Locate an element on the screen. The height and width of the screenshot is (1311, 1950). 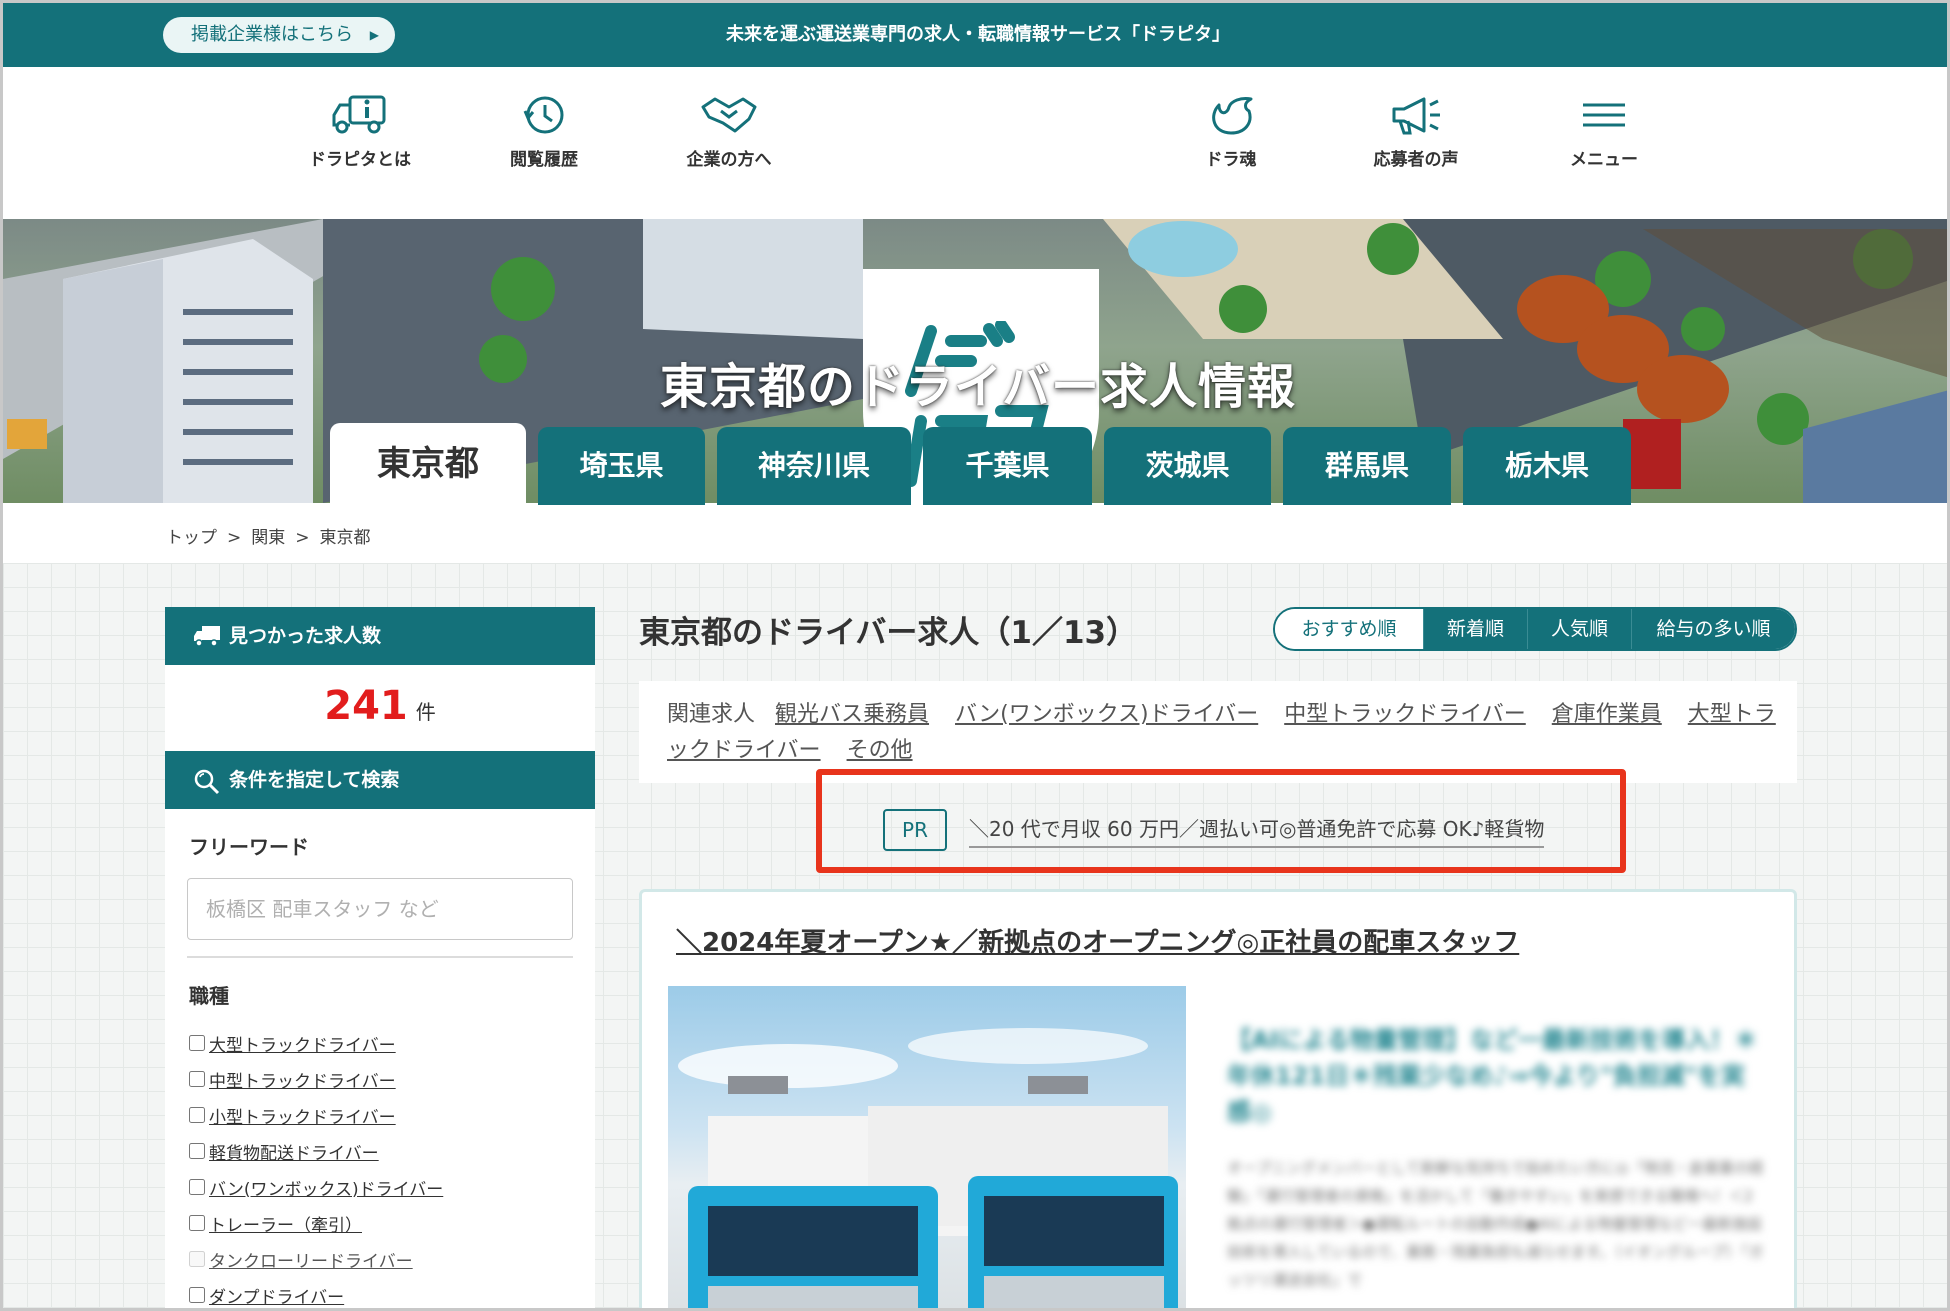
jobtype-item: バン(ワンボックス)ドライバー is located at coordinates (392, 1187).